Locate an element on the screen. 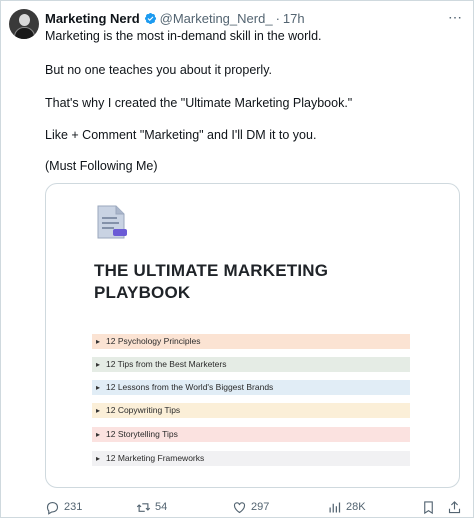  user-handle: @Marketing_Nerd_ is located at coordinates (216, 18).